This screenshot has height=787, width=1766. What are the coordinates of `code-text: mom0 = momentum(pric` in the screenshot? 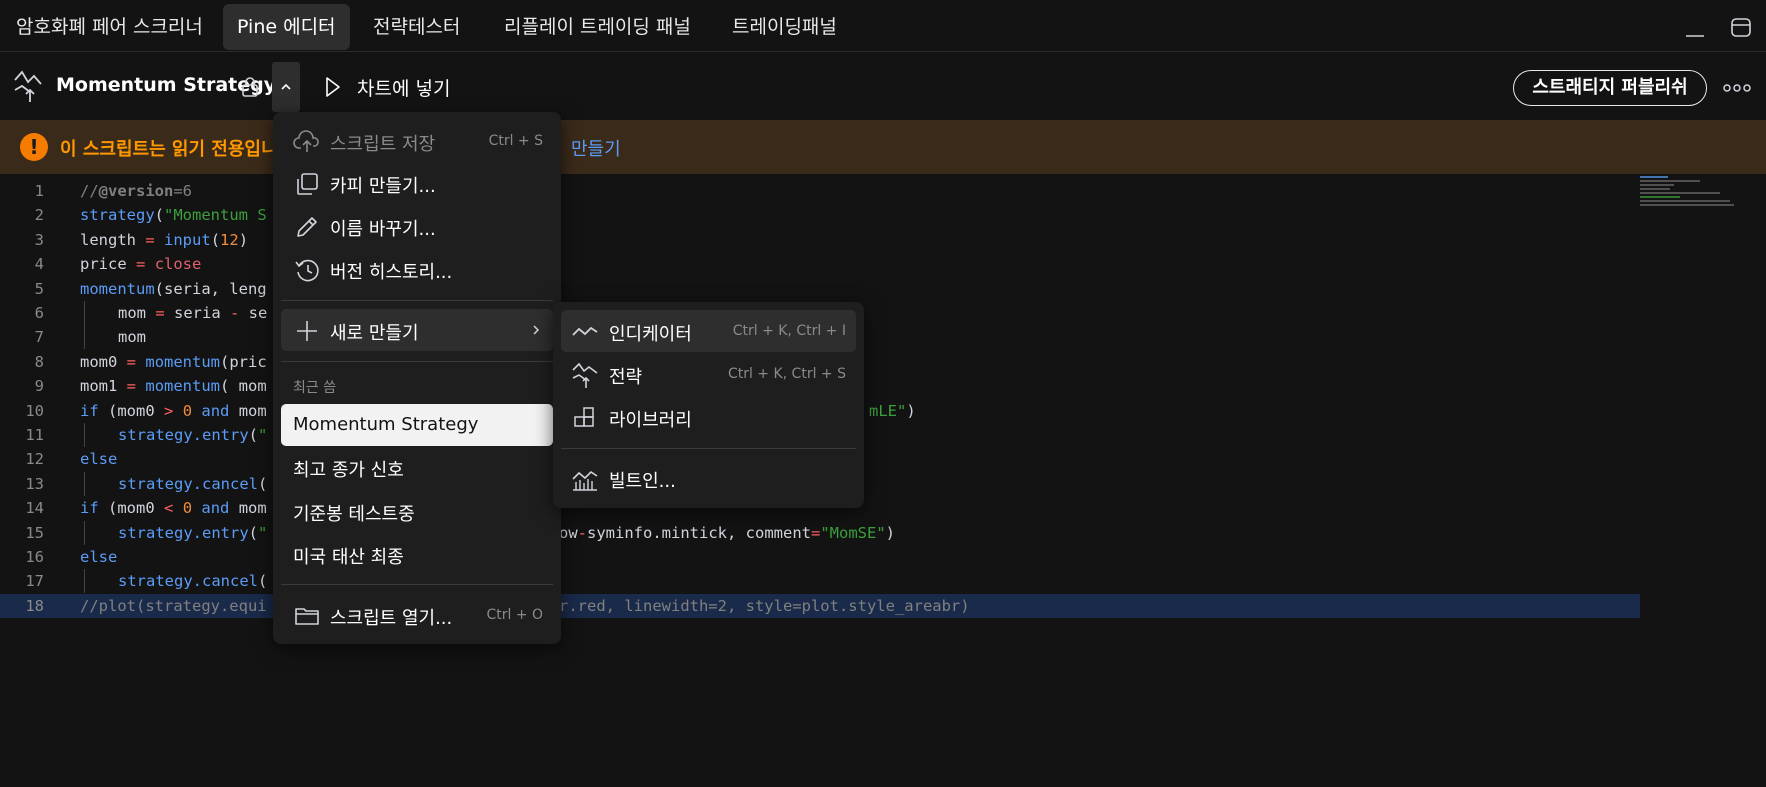 It's located at (173, 361).